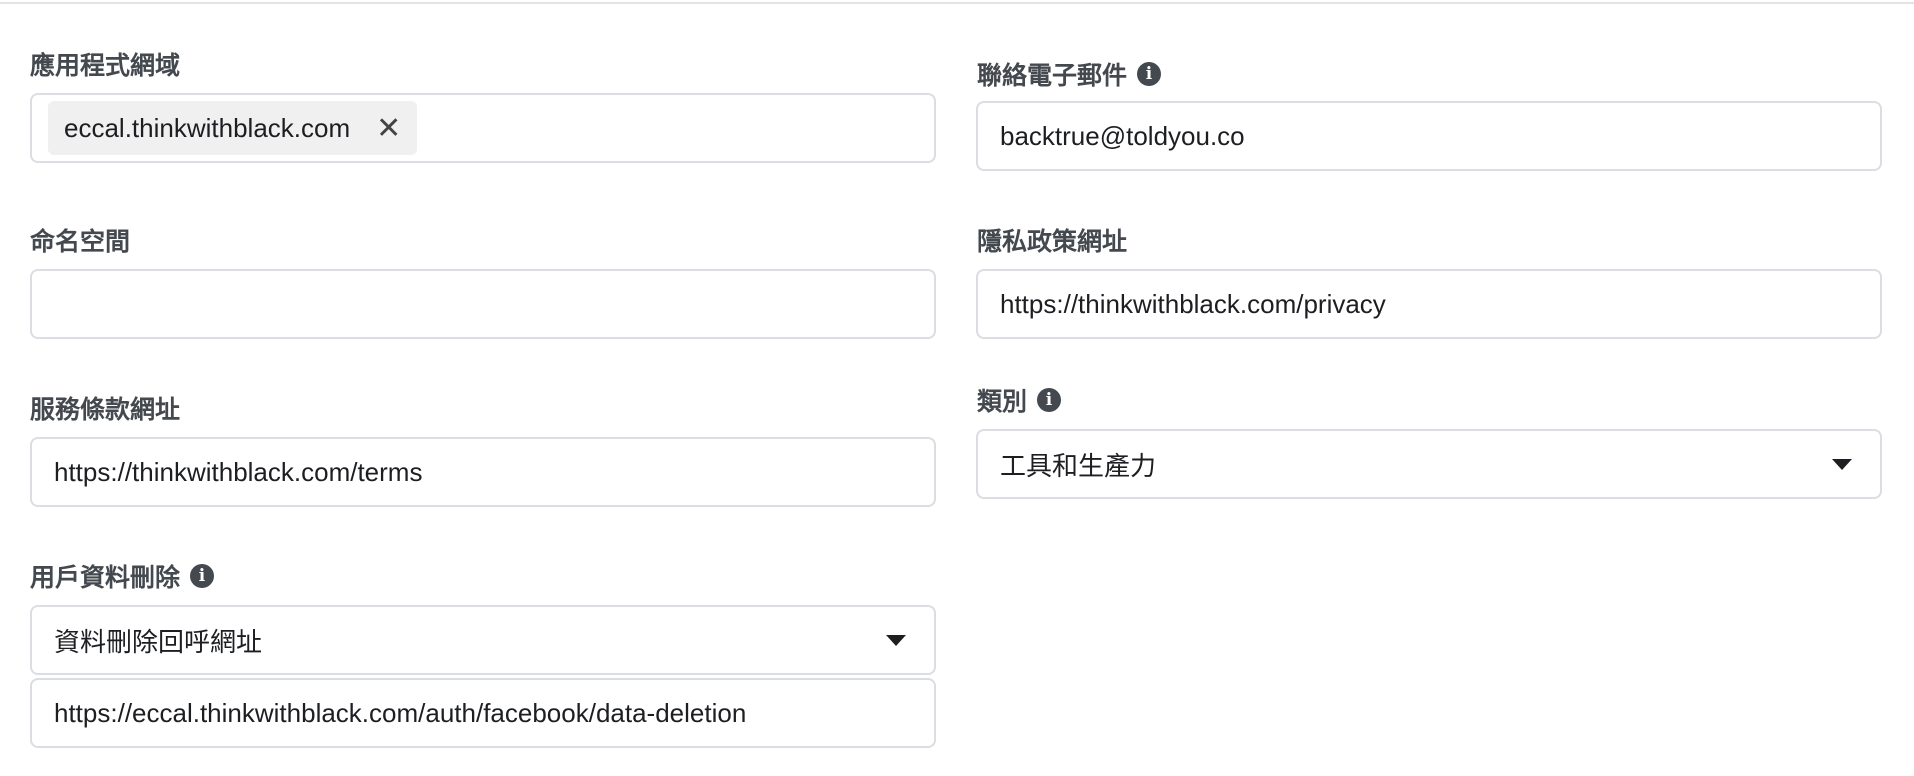  I want to click on terms-url-label: 服務條款網址, so click(105, 408).